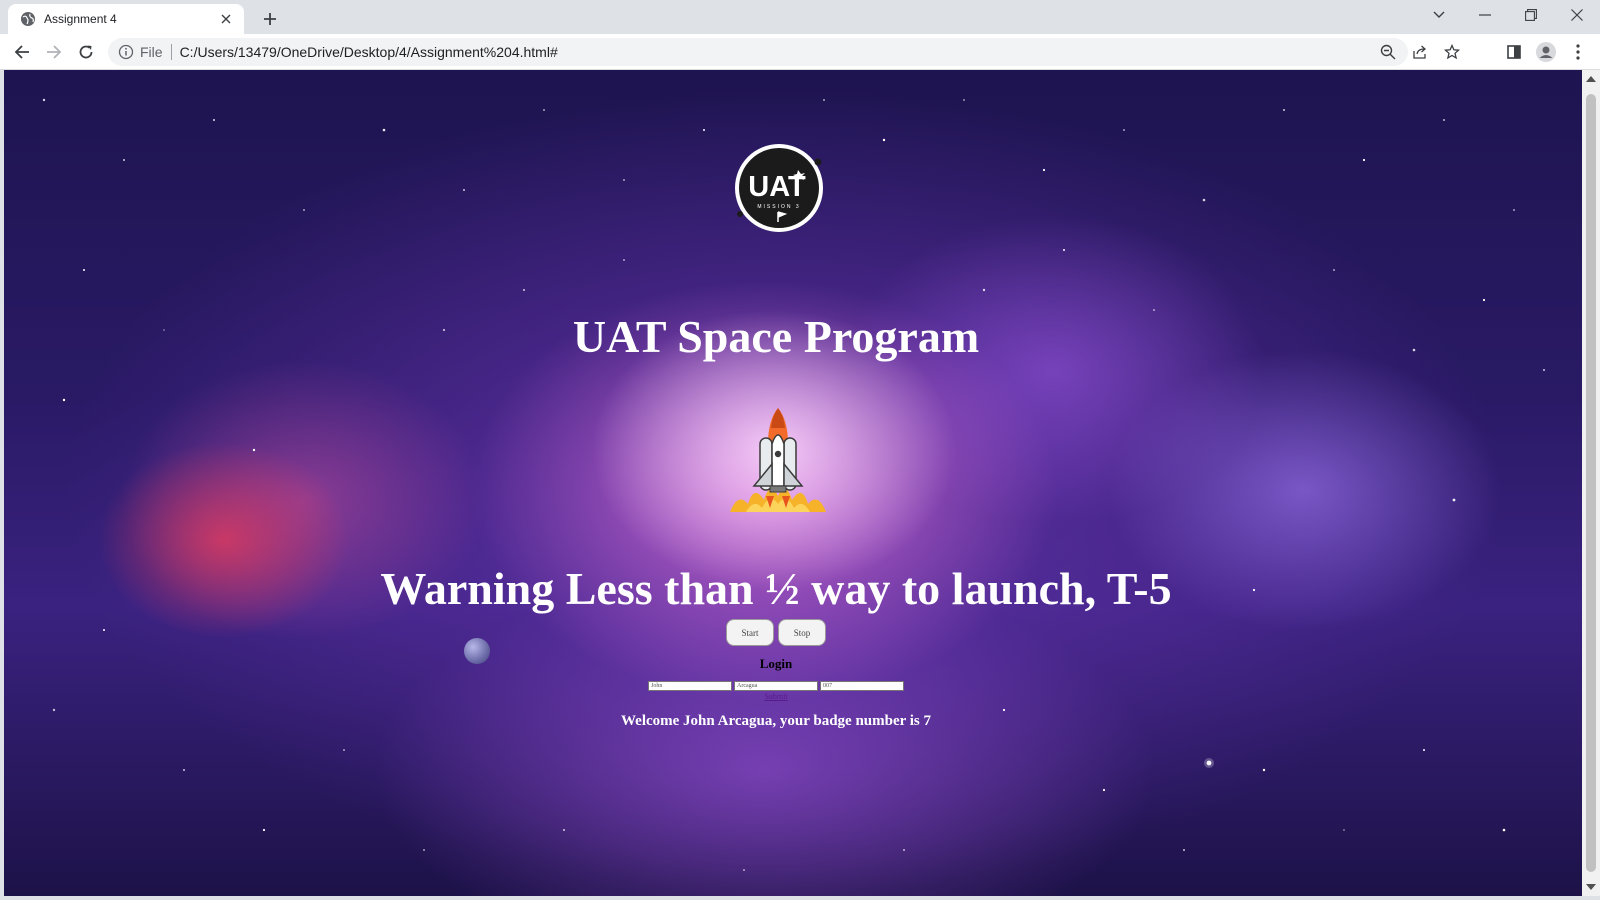  What do you see at coordinates (1485, 15) in the screenshot?
I see `minimize-icon` at bounding box center [1485, 15].